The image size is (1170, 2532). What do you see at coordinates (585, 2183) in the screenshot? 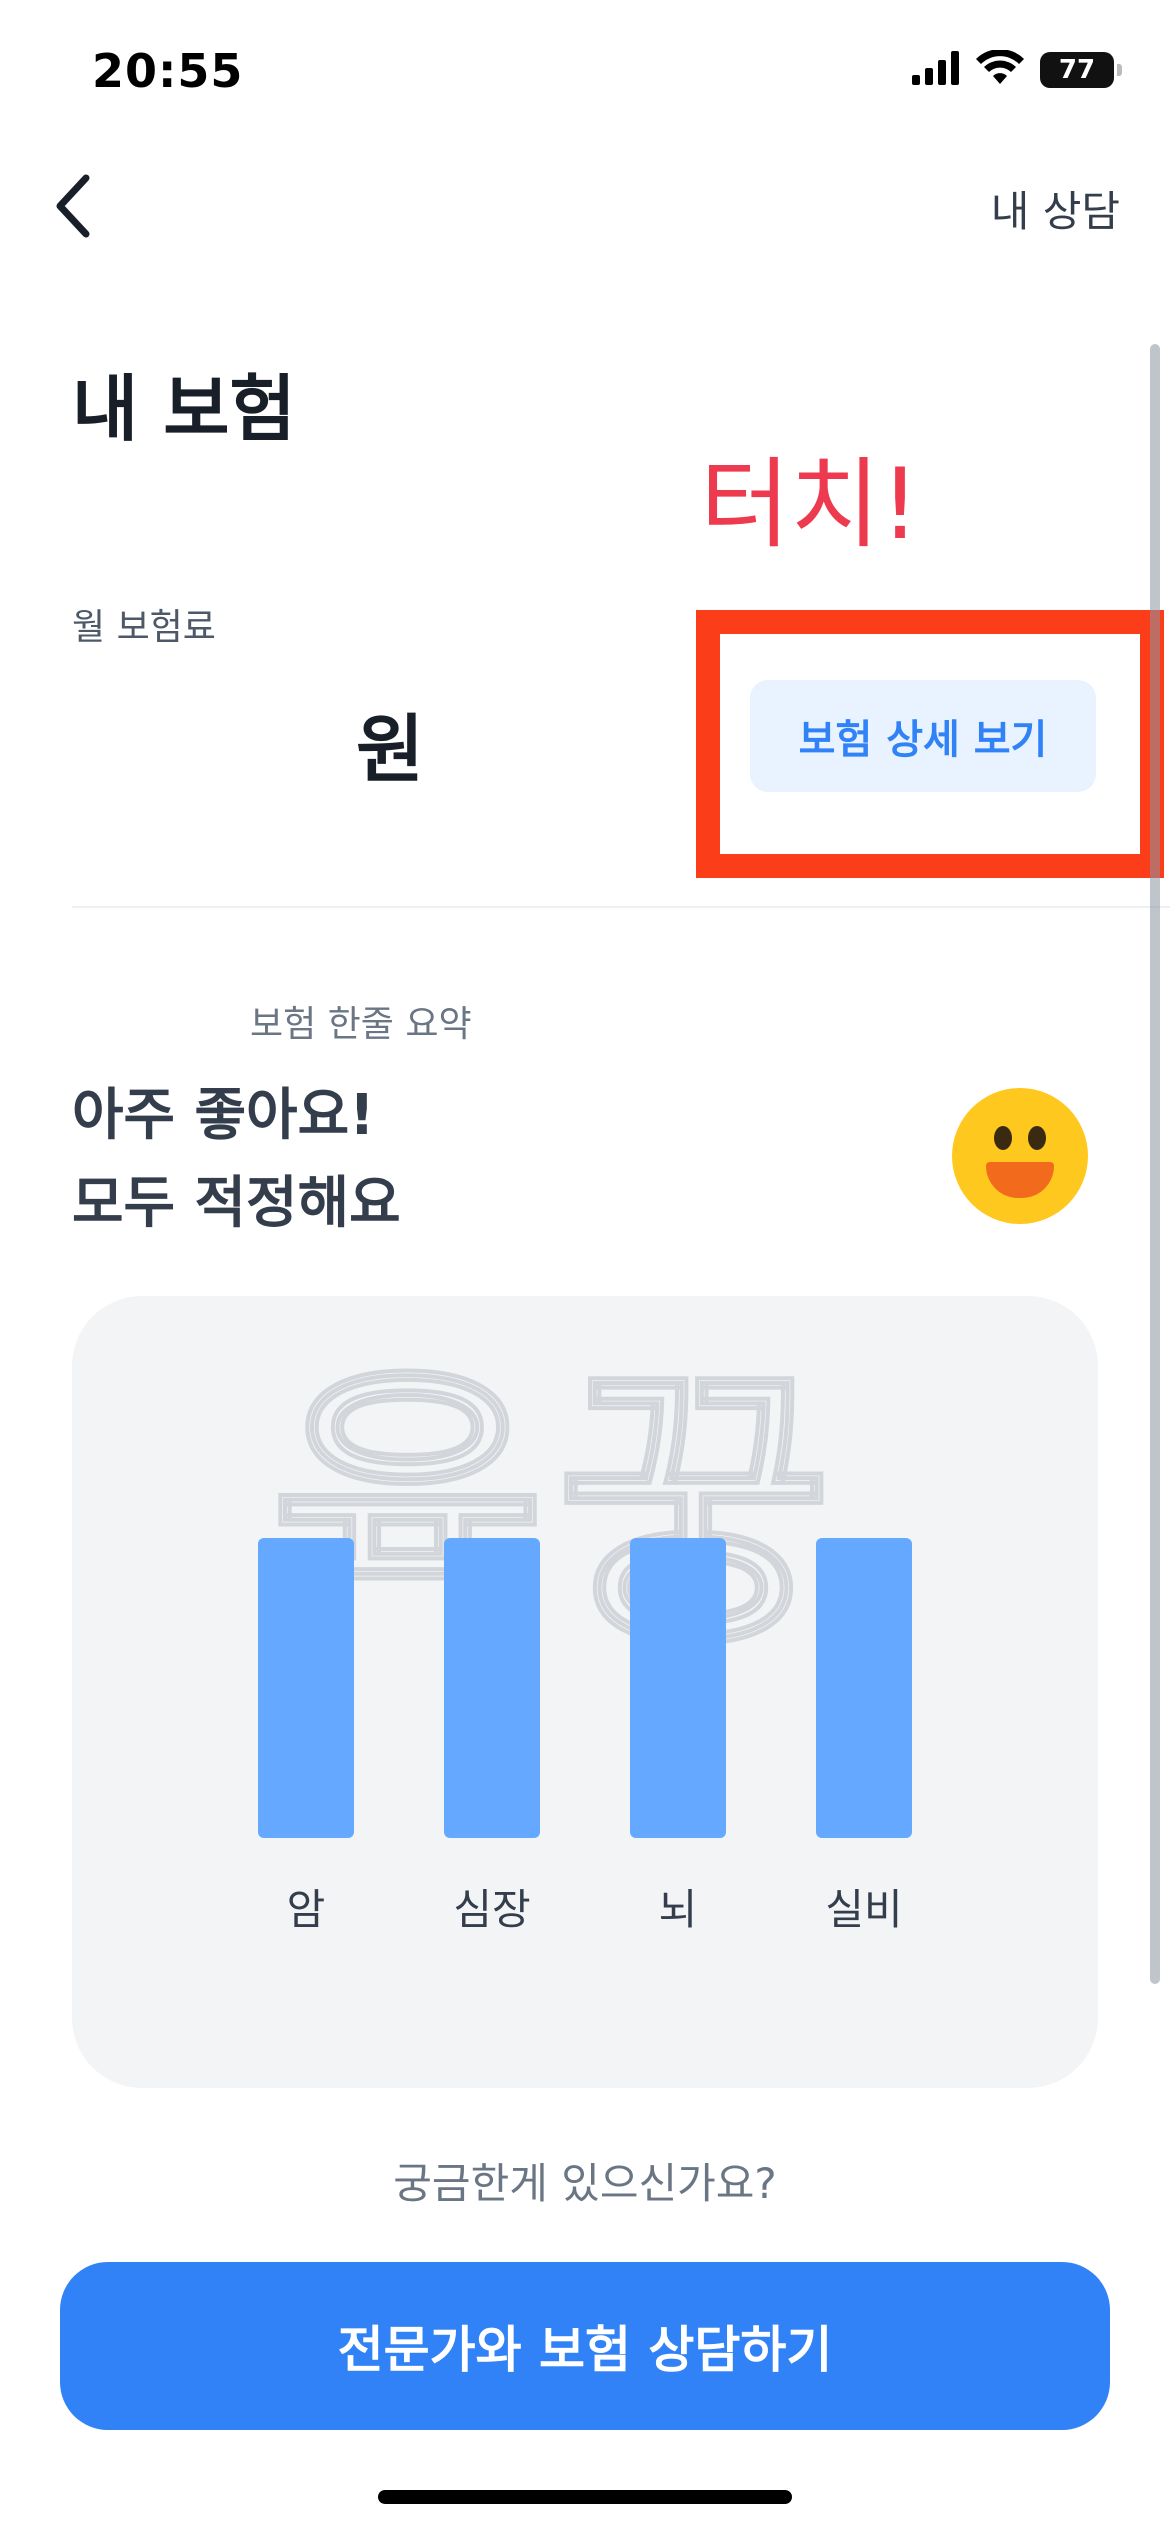
I see `question-text: 궁금한게 있으신가요?` at bounding box center [585, 2183].